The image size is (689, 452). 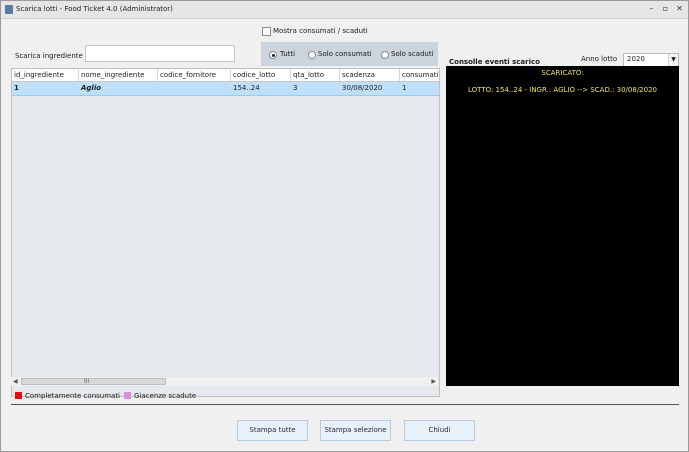 I want to click on radio-all, so click(x=273, y=55).